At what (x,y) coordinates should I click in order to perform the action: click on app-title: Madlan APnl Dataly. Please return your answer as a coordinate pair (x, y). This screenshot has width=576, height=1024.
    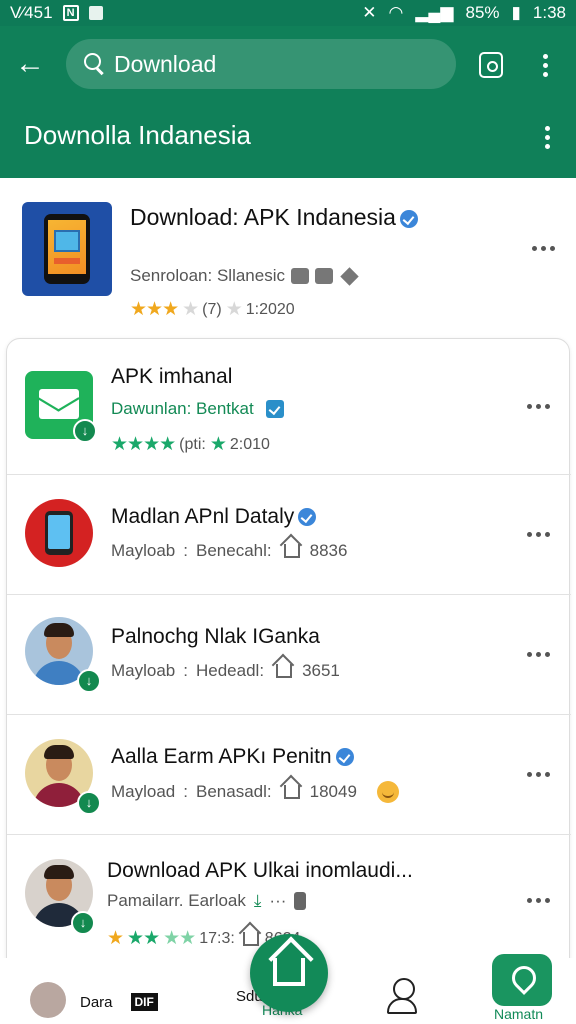
    Looking at the image, I should click on (214, 517).